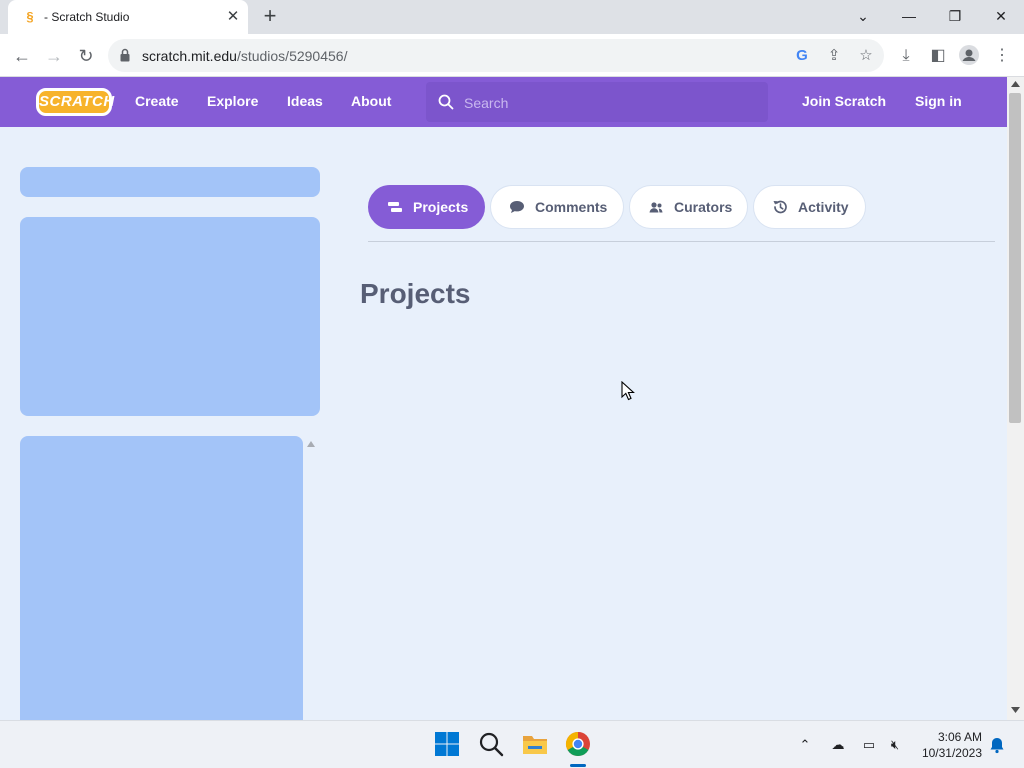 This screenshot has width=1024, height=768. I want to click on studio-description-placeholder, so click(161, 578).